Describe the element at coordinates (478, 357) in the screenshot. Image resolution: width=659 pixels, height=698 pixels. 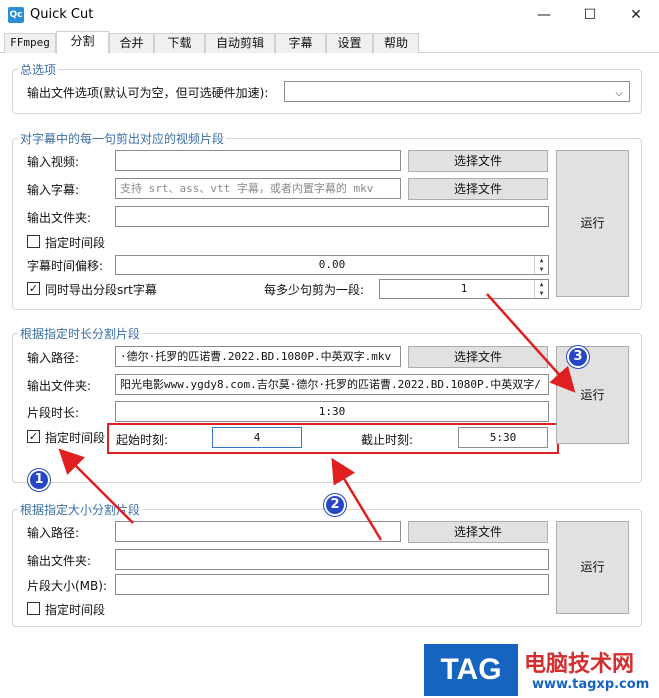
I see `duration-choose-file-button: 选择文件` at that location.